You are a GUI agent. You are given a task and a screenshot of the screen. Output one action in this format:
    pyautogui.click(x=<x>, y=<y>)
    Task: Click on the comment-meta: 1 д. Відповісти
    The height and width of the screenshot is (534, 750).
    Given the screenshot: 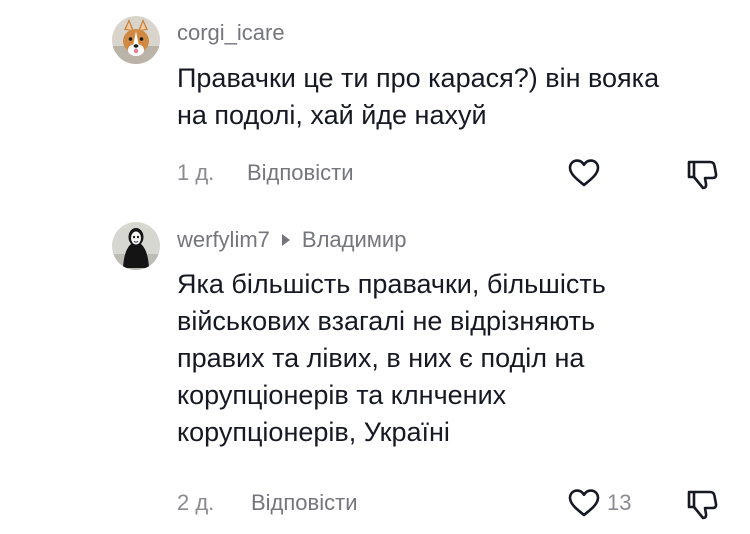 What is the action you would take?
    pyautogui.click(x=463, y=174)
    